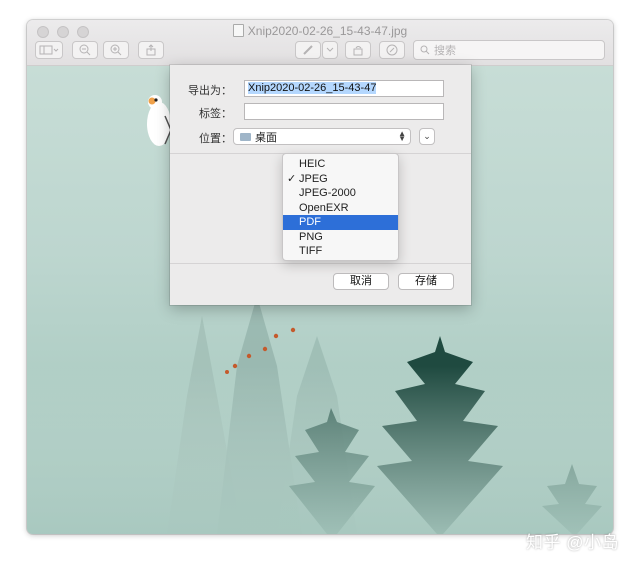 The height and width of the screenshot is (567, 640). What do you see at coordinates (572, 542) in the screenshot?
I see `watermark: 知乎 @小岛` at bounding box center [572, 542].